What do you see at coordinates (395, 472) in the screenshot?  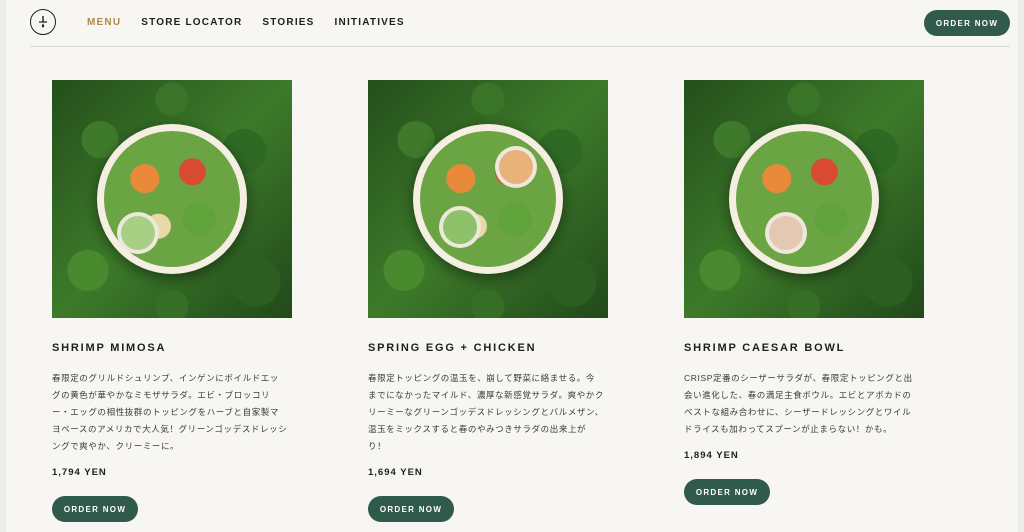 I see `product-price: 1,694 YEN` at bounding box center [395, 472].